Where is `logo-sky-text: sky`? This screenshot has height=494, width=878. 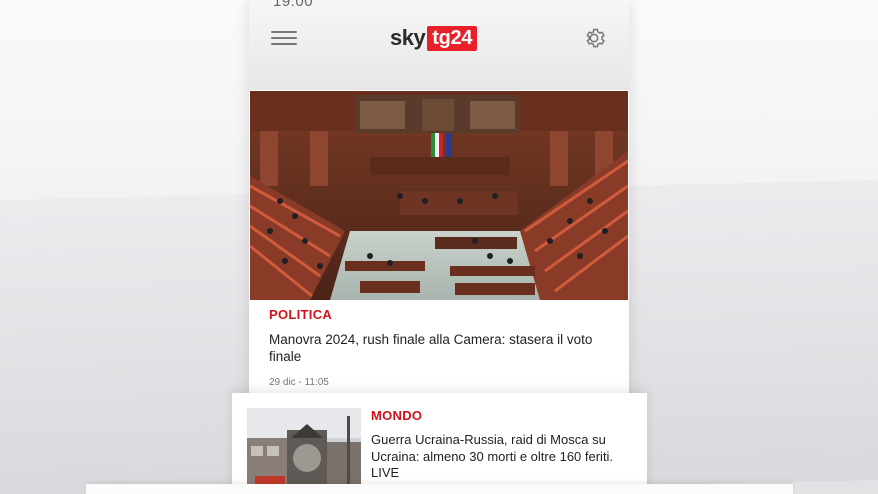 logo-sky-text: sky is located at coordinates (408, 37).